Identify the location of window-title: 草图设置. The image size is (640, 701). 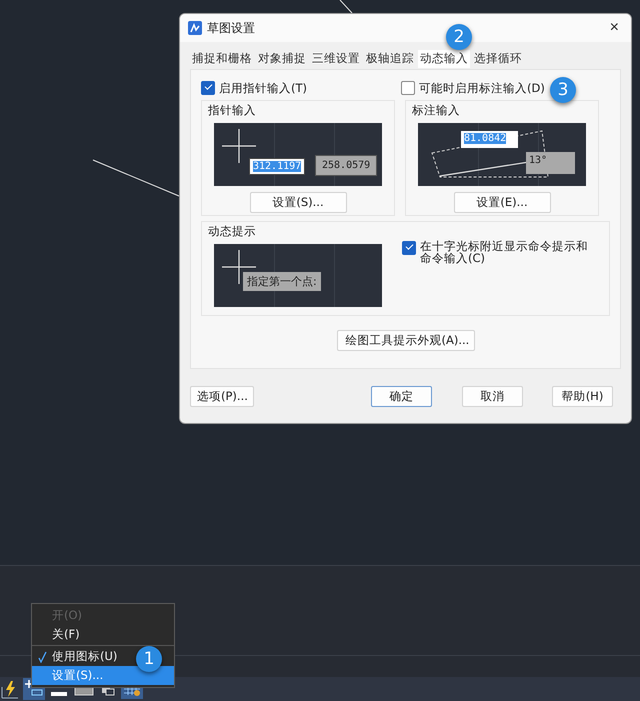
(231, 28).